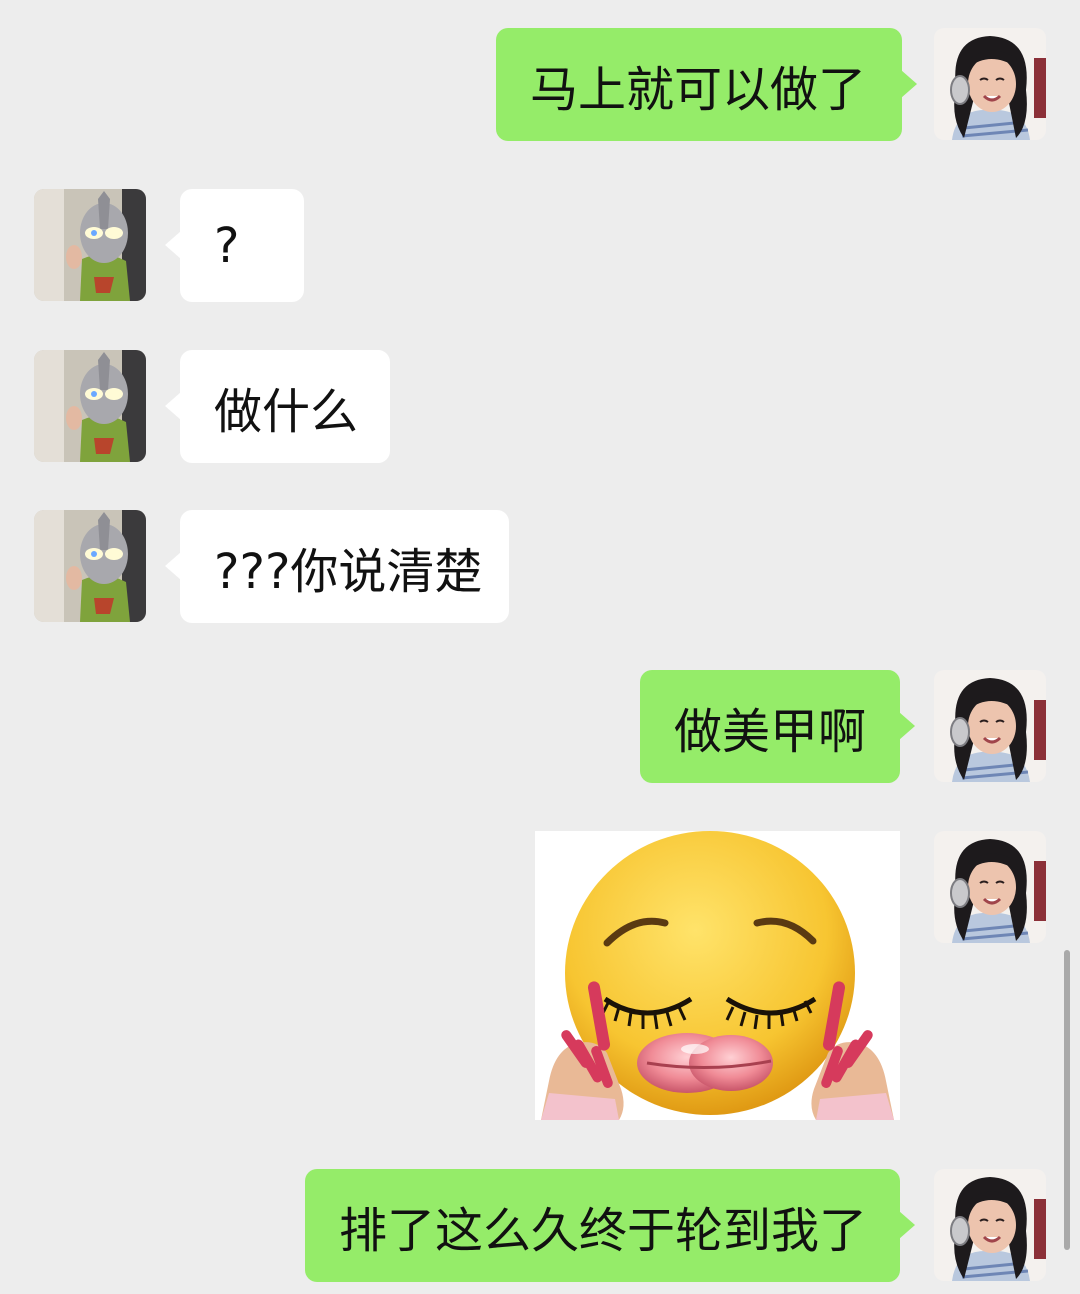 This screenshot has height=1294, width=1080. What do you see at coordinates (717, 975) in the screenshot?
I see `pleading-lips-nails-face-sticker-icon` at bounding box center [717, 975].